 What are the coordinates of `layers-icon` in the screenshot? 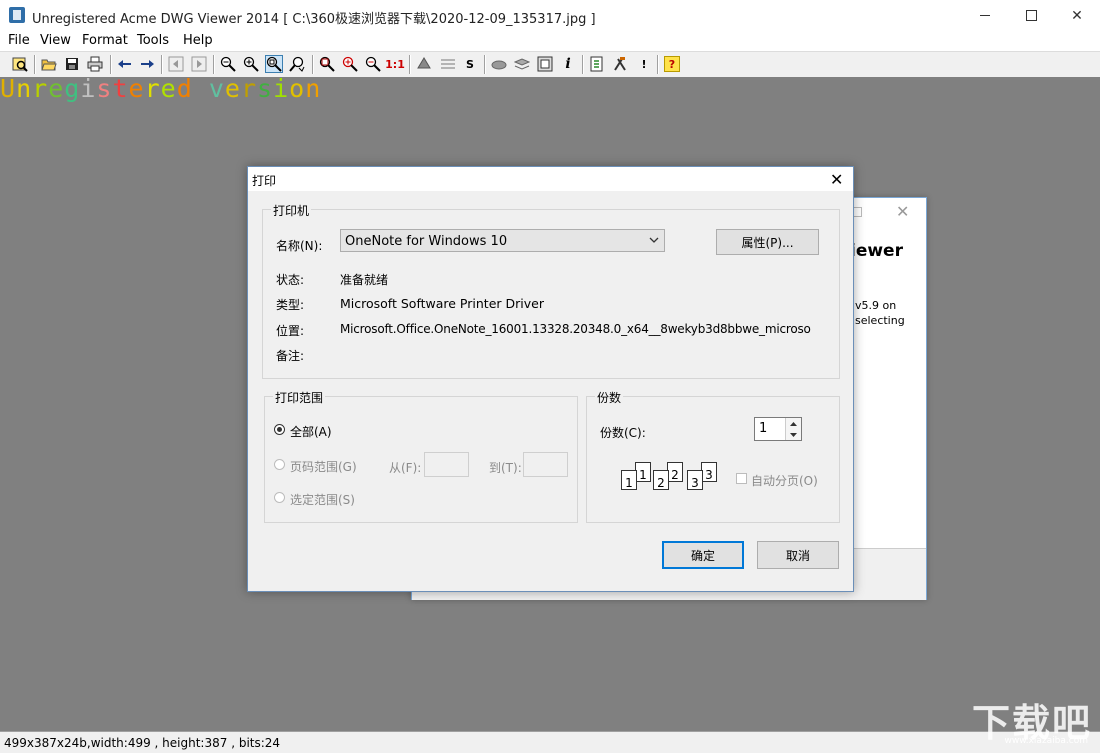 It's located at (424, 64).